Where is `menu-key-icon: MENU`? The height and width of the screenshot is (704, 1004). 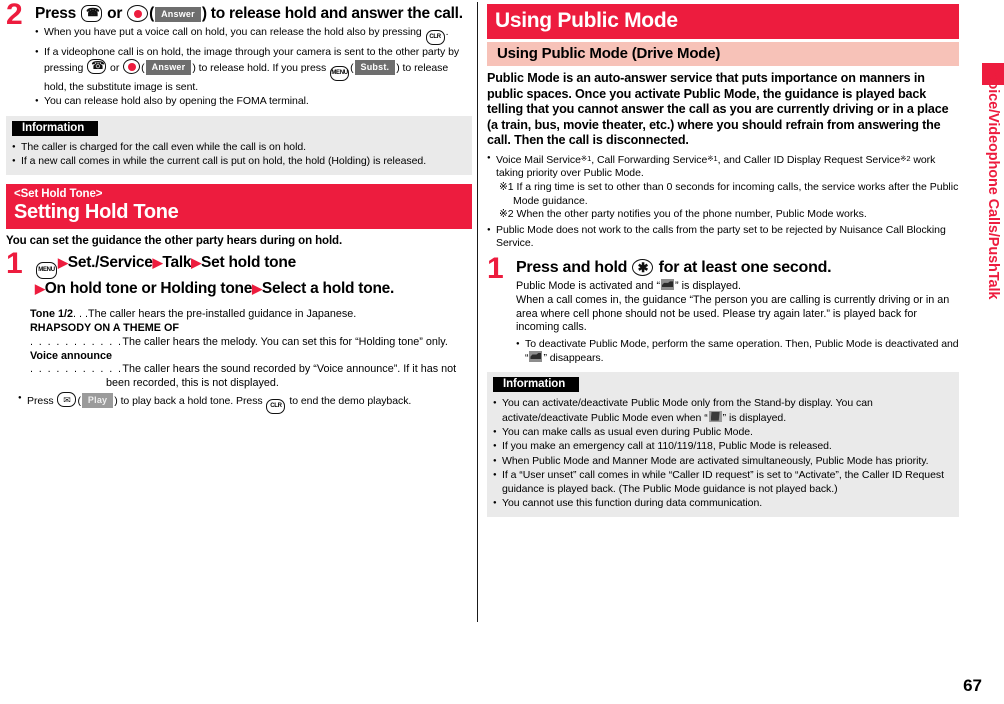 menu-key-icon: MENU is located at coordinates (46, 271).